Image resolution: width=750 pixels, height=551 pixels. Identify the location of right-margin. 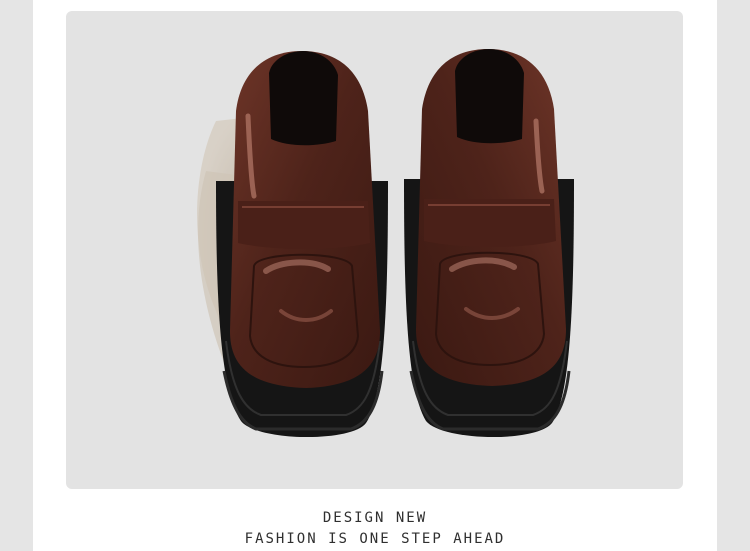
(733, 275).